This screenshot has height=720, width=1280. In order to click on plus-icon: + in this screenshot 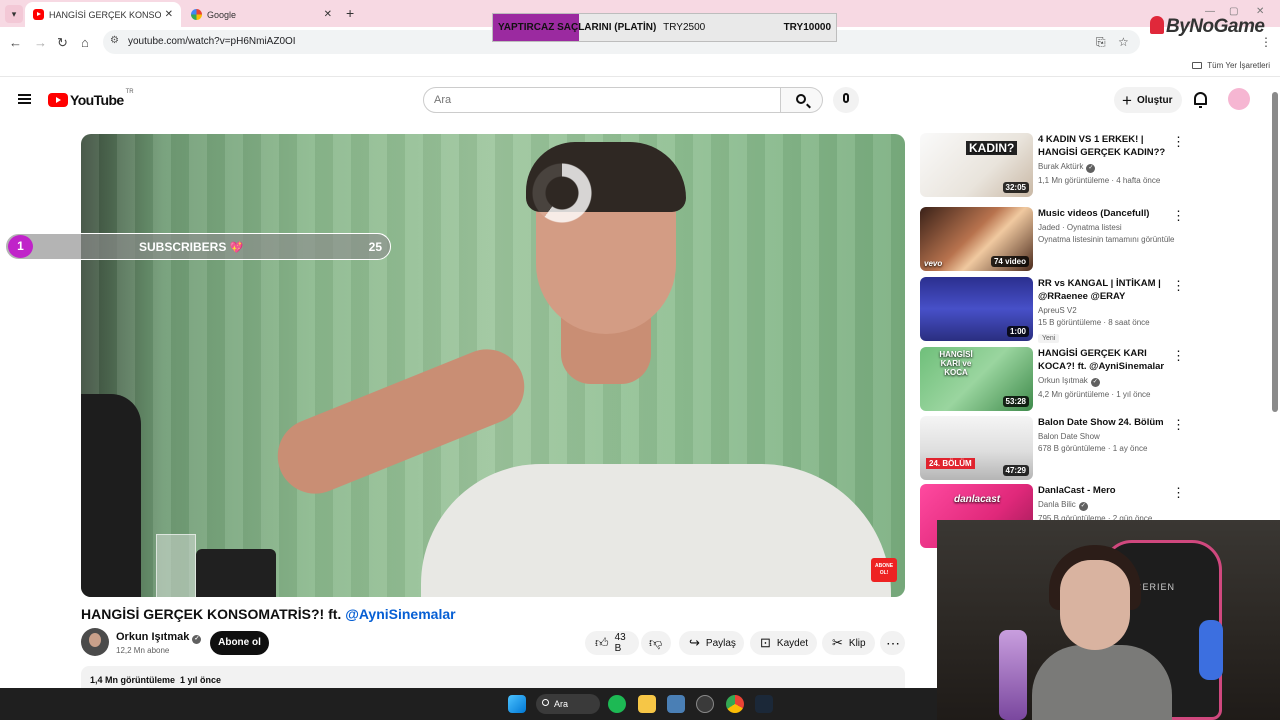, I will do `click(1127, 100)`.